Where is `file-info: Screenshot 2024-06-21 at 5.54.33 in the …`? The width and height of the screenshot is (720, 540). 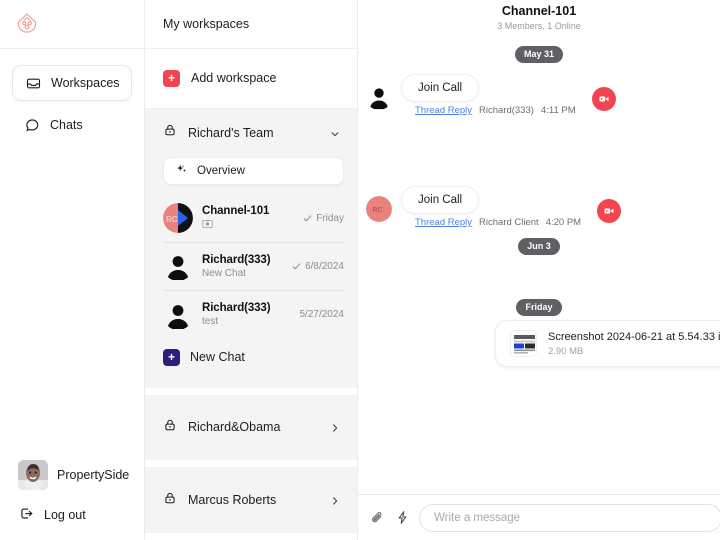 file-info: Screenshot 2024-06-21 at 5.54.33 in the … is located at coordinates (634, 344).